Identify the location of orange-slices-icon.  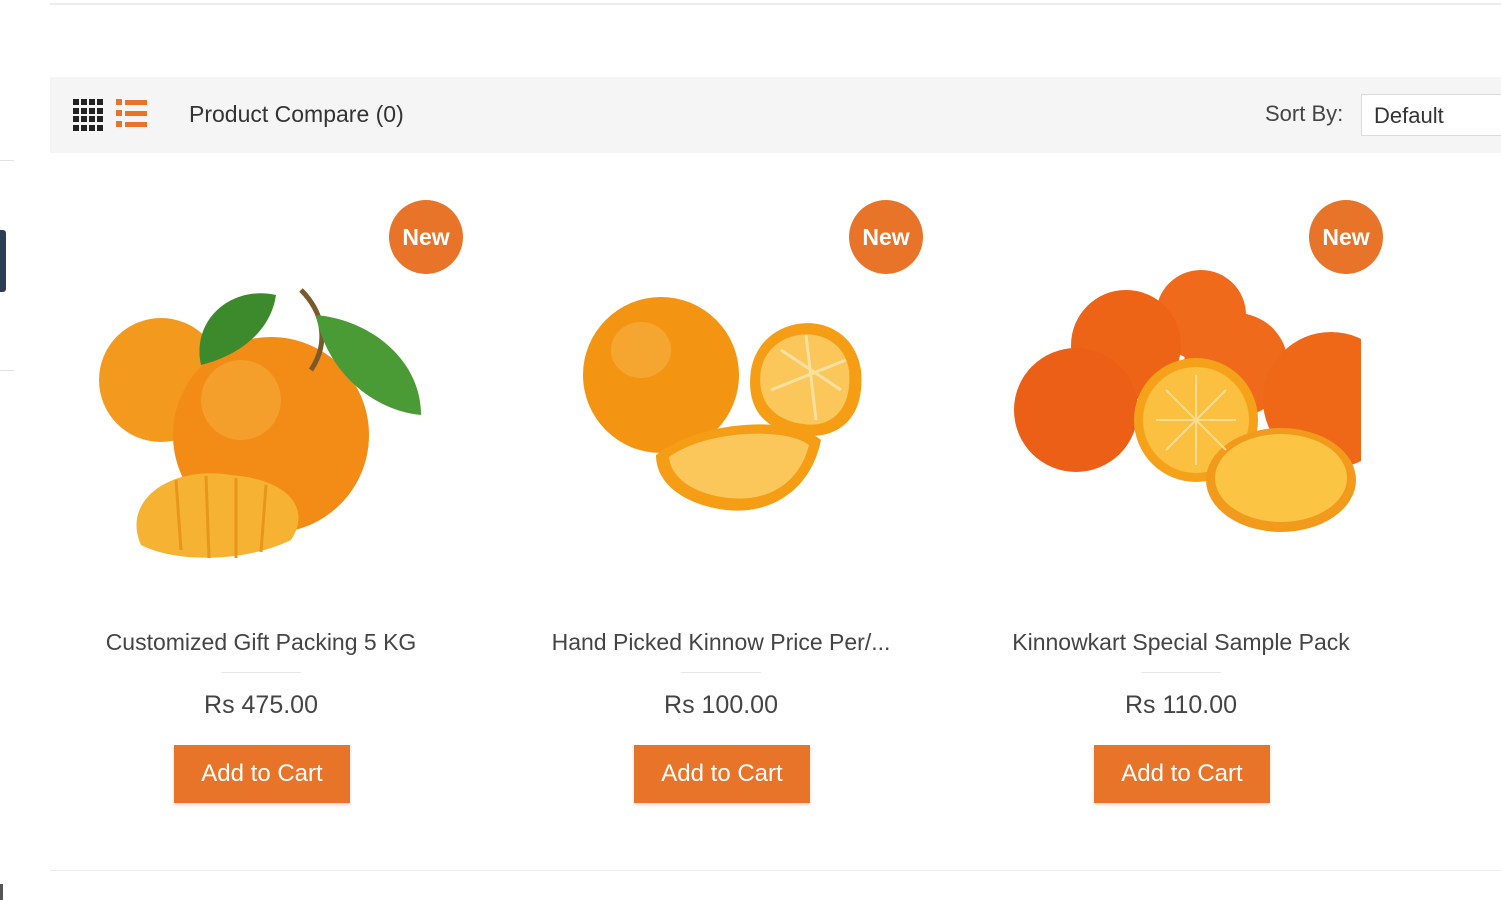
(722, 404).